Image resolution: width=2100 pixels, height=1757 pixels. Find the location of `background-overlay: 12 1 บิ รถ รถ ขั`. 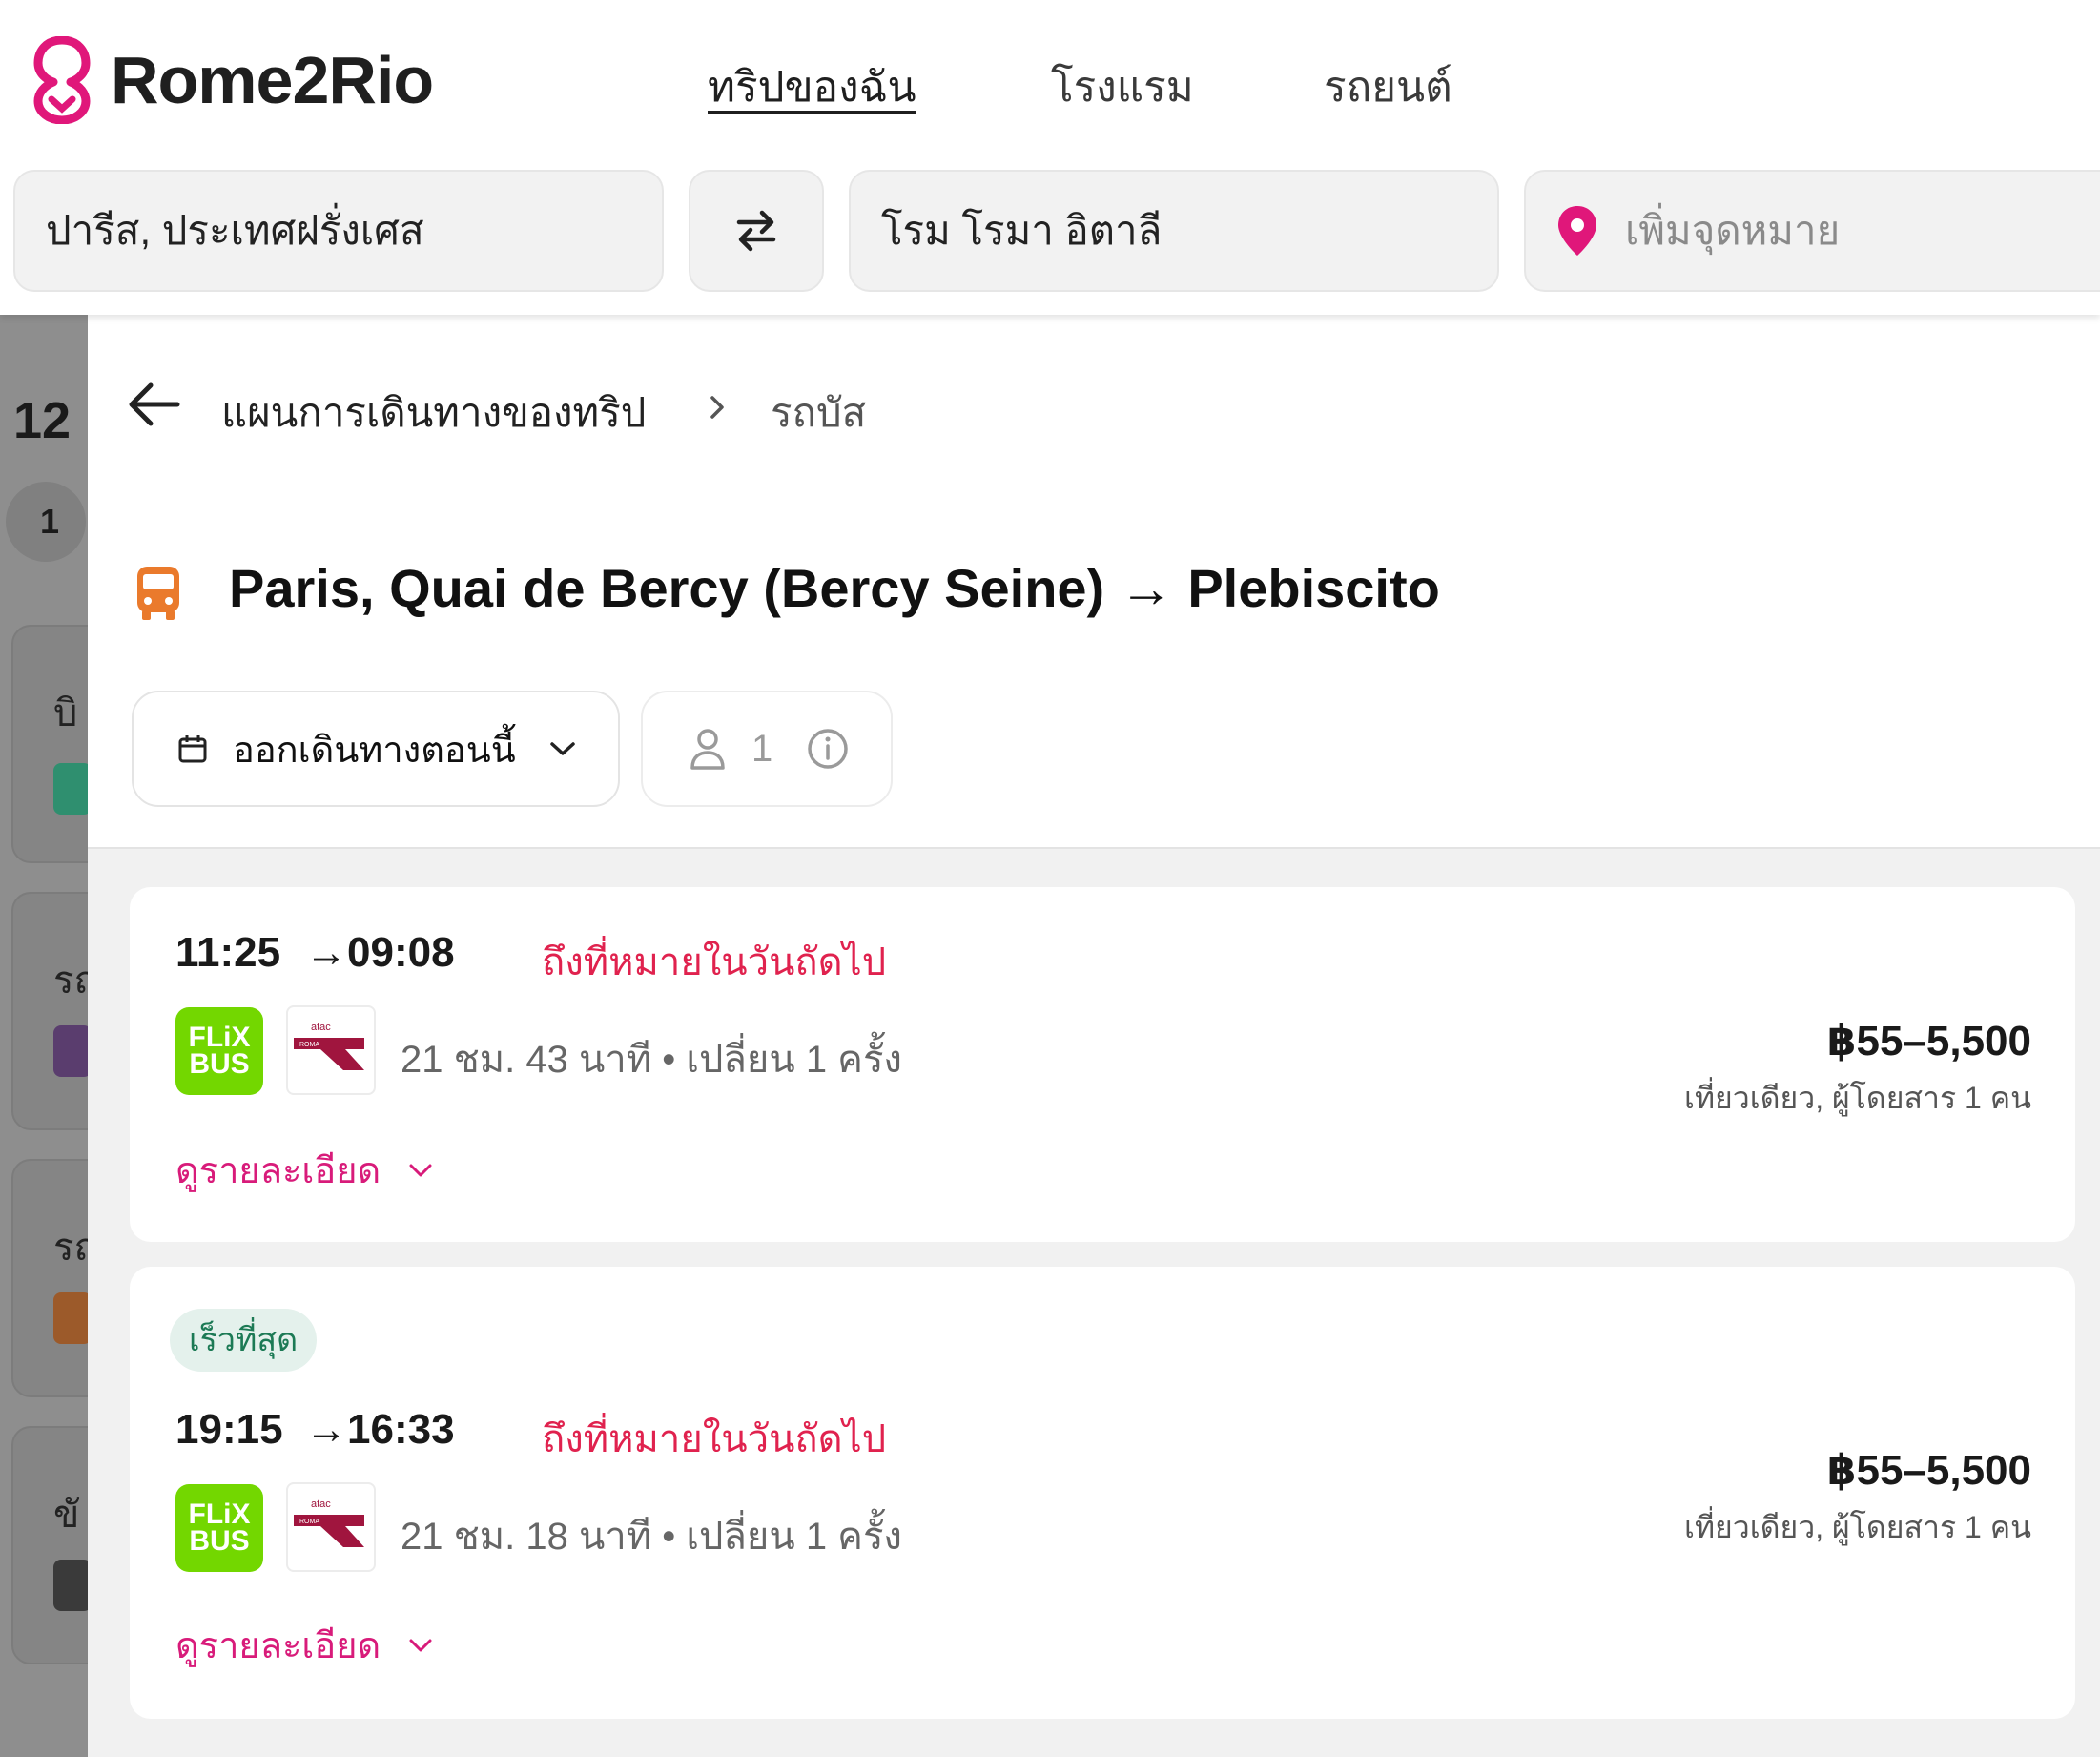

background-overlay: 12 1 บิ รถ รถ ขั is located at coordinates (44, 1036).